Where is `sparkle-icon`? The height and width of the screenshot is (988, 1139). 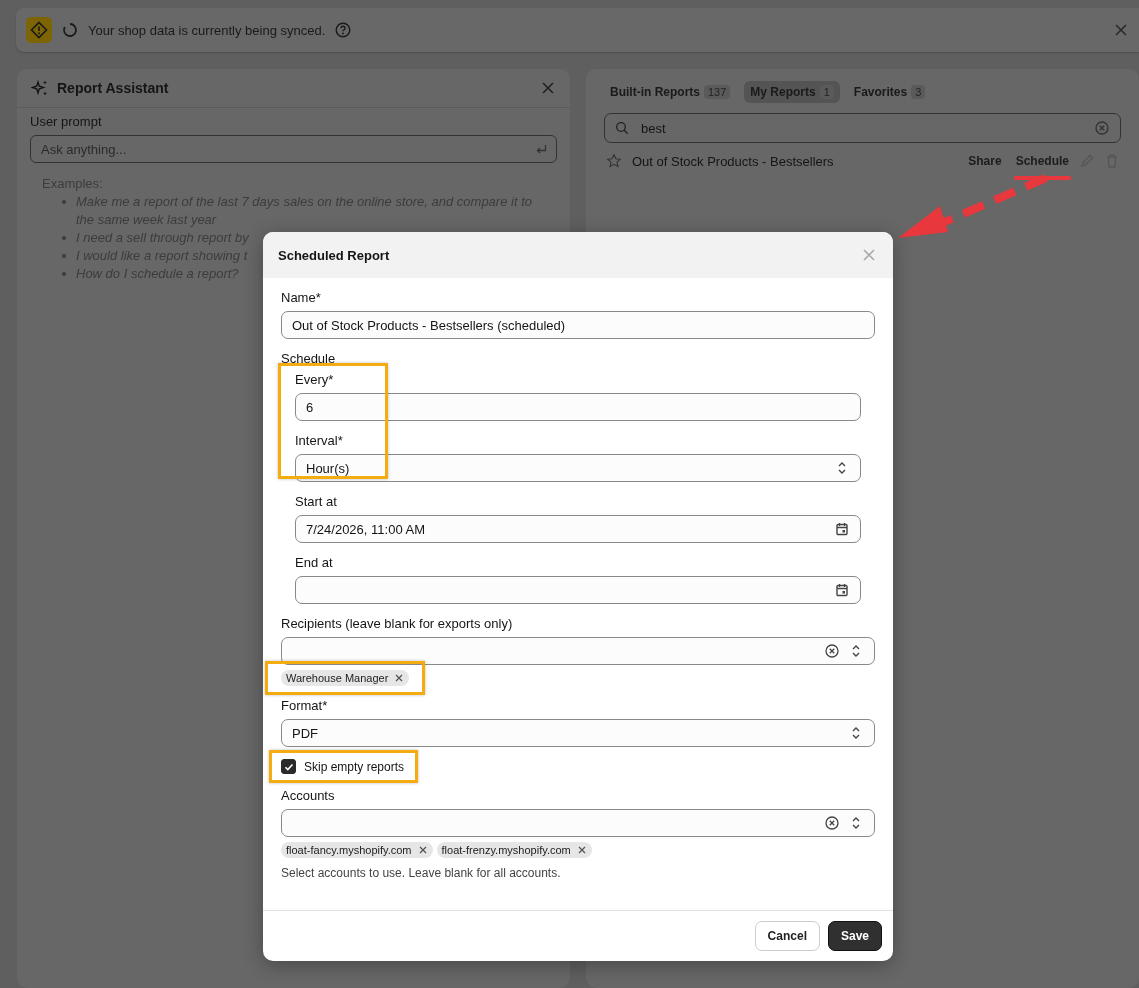
sparkle-icon is located at coordinates (40, 88).